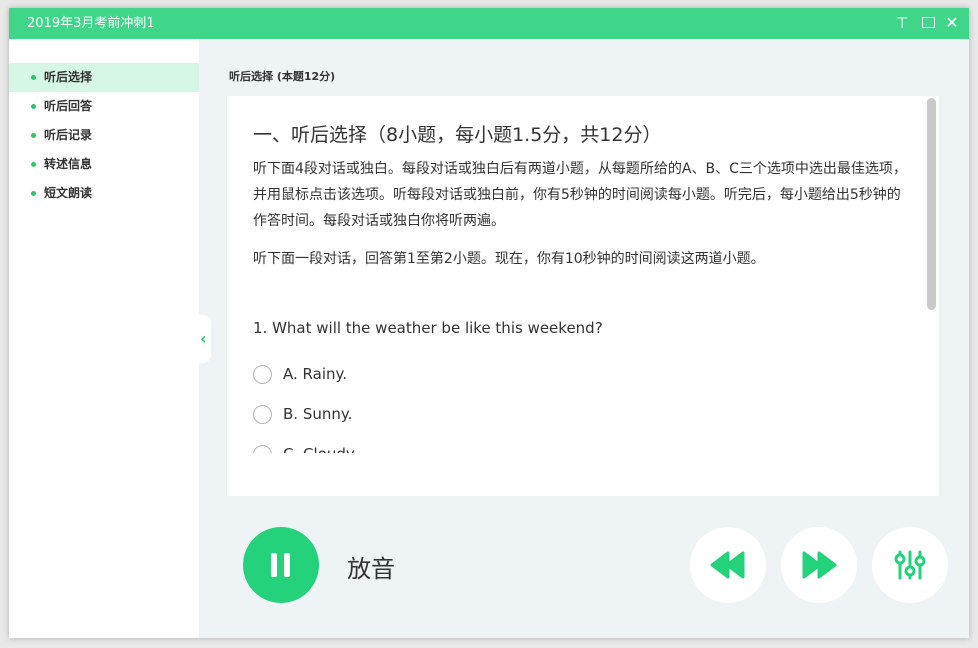  Describe the element at coordinates (68, 106) in the screenshot. I see `sidebar-item-label: 听后回答` at that location.